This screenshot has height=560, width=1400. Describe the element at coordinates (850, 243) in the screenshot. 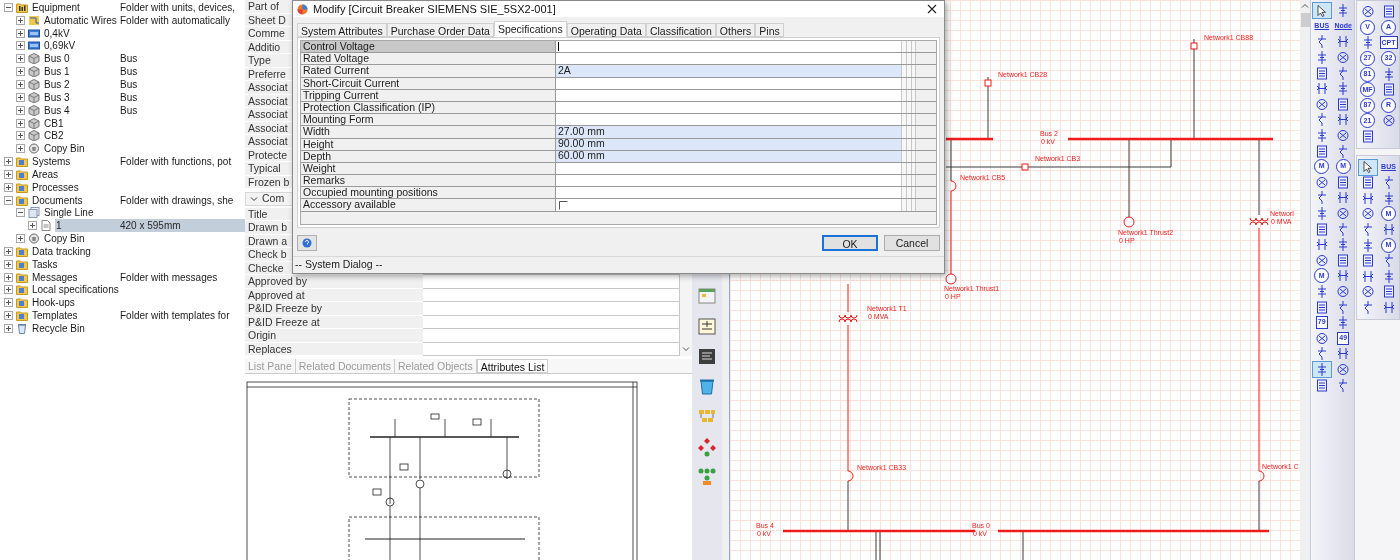

I see `dialog-button: OK` at that location.